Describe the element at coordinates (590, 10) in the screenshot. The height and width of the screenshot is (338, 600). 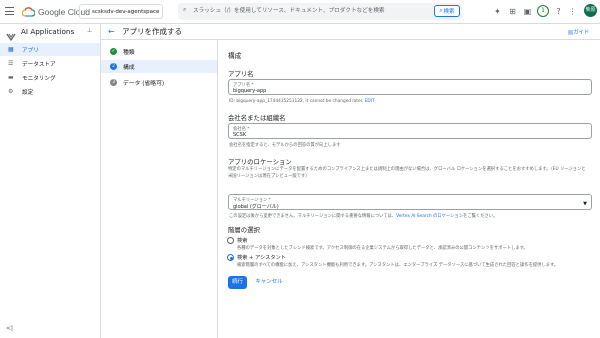
I see `avatar: 柴原` at that location.